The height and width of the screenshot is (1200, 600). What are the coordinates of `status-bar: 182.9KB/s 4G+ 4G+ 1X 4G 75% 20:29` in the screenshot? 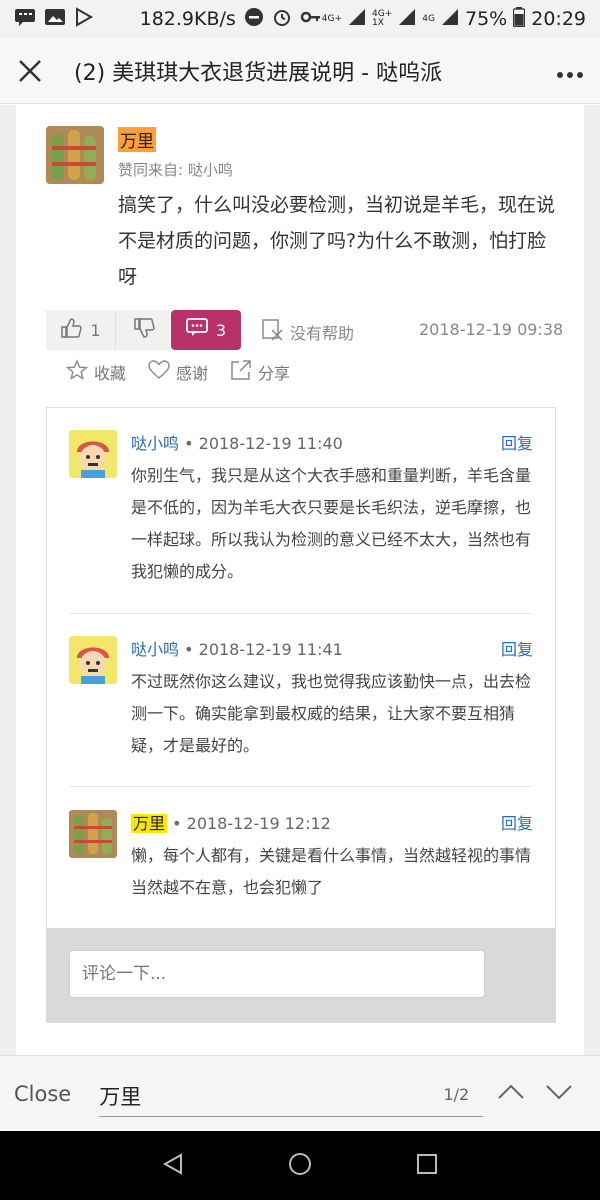 It's located at (300, 19).